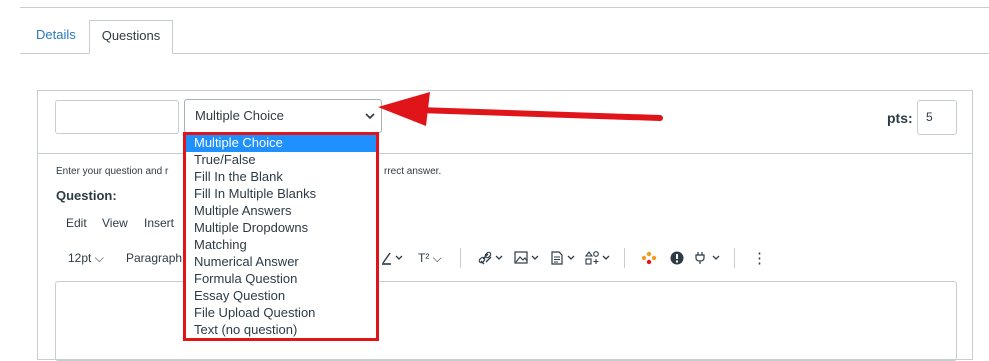 This screenshot has height=361, width=989. Describe the element at coordinates (281, 228) in the screenshot. I see `option-multiple-dropdowns: Multiple Dropdowns` at that location.